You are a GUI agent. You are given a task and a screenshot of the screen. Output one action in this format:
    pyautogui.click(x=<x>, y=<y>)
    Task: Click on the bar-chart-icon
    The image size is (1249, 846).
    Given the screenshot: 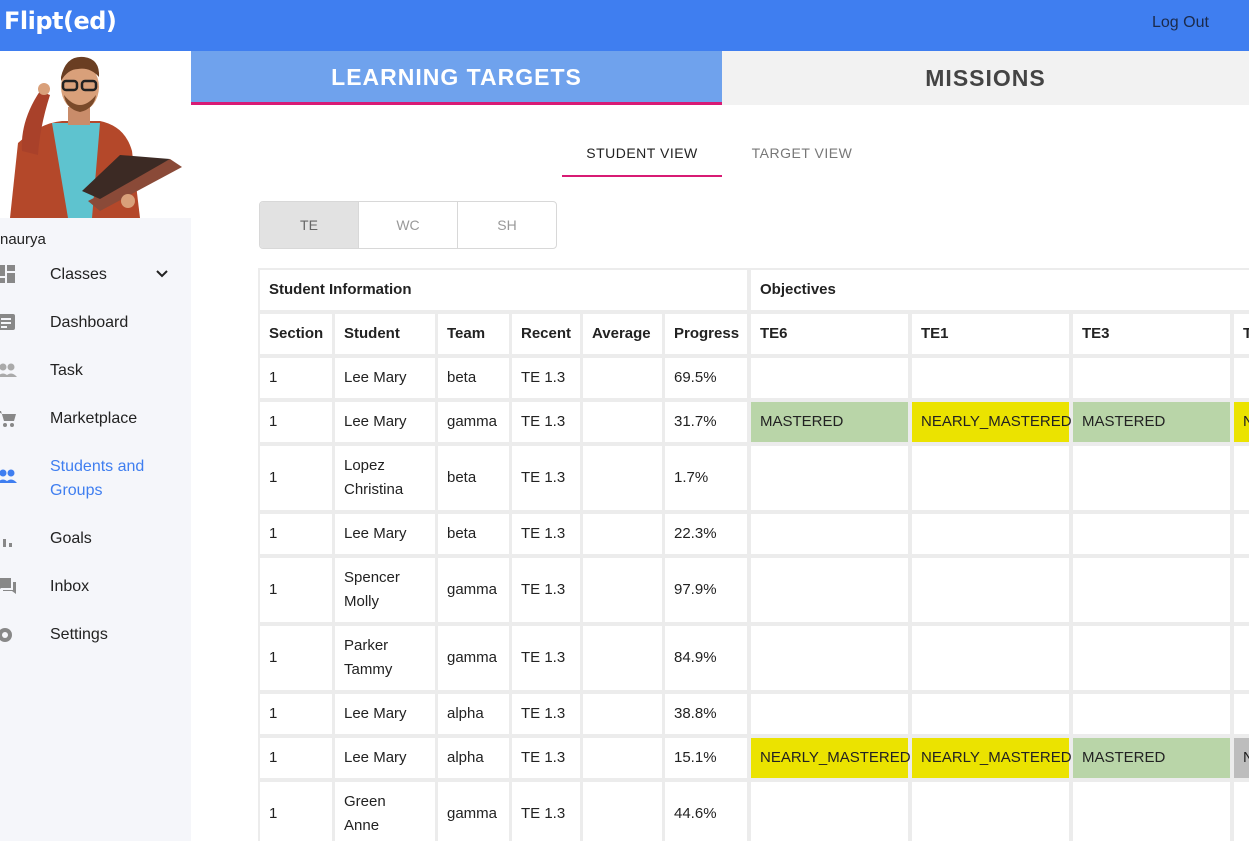 What is the action you would take?
    pyautogui.click(x=7, y=543)
    